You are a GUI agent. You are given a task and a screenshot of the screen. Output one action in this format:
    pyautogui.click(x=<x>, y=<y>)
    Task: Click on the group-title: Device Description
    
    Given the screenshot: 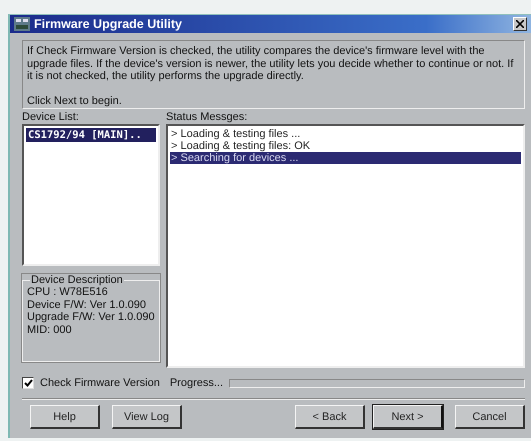 What is the action you would take?
    pyautogui.click(x=77, y=280)
    